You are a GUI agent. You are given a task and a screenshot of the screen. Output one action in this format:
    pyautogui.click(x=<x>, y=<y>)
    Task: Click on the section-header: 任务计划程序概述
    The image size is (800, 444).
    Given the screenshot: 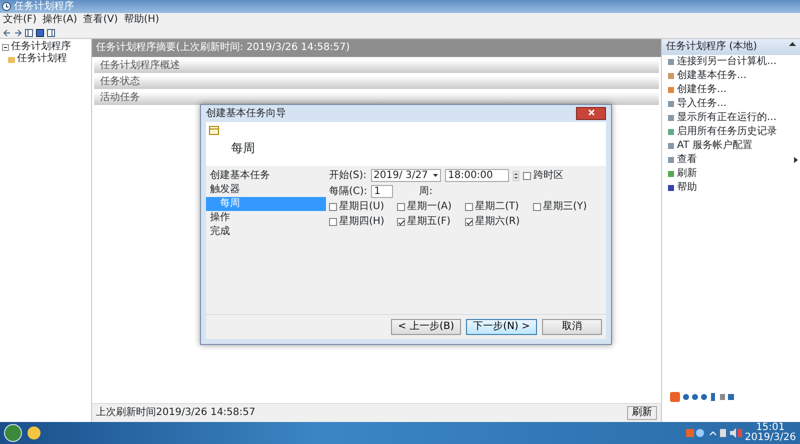 What is the action you would take?
    pyautogui.click(x=376, y=66)
    